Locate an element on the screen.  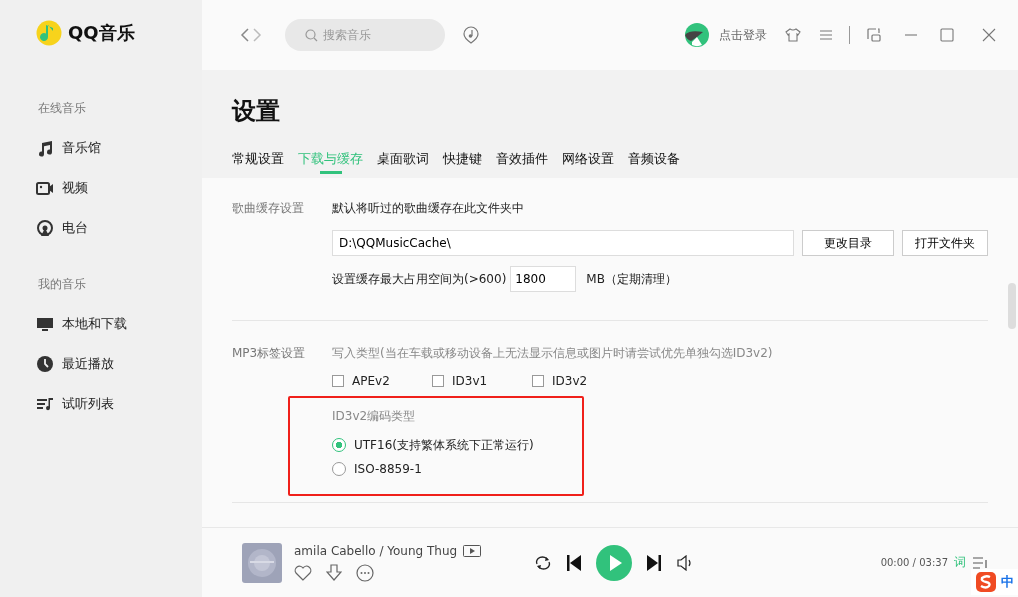
search-field: 搜索音乐 is located at coordinates (365, 35).